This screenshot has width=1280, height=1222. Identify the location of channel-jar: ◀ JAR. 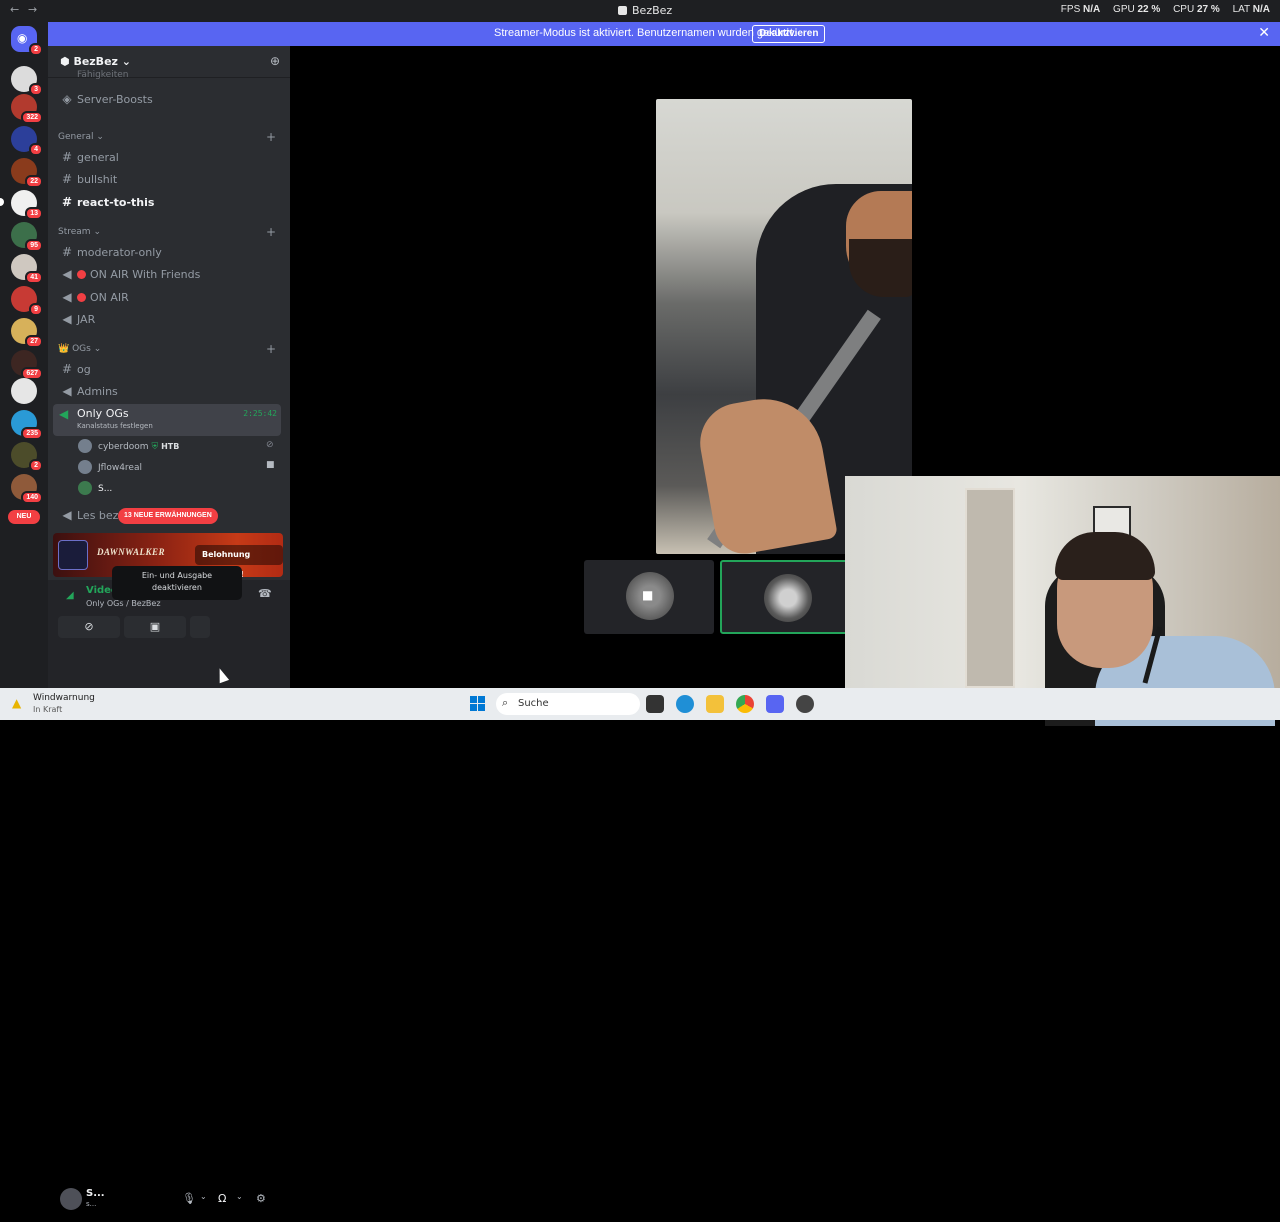
(77, 322).